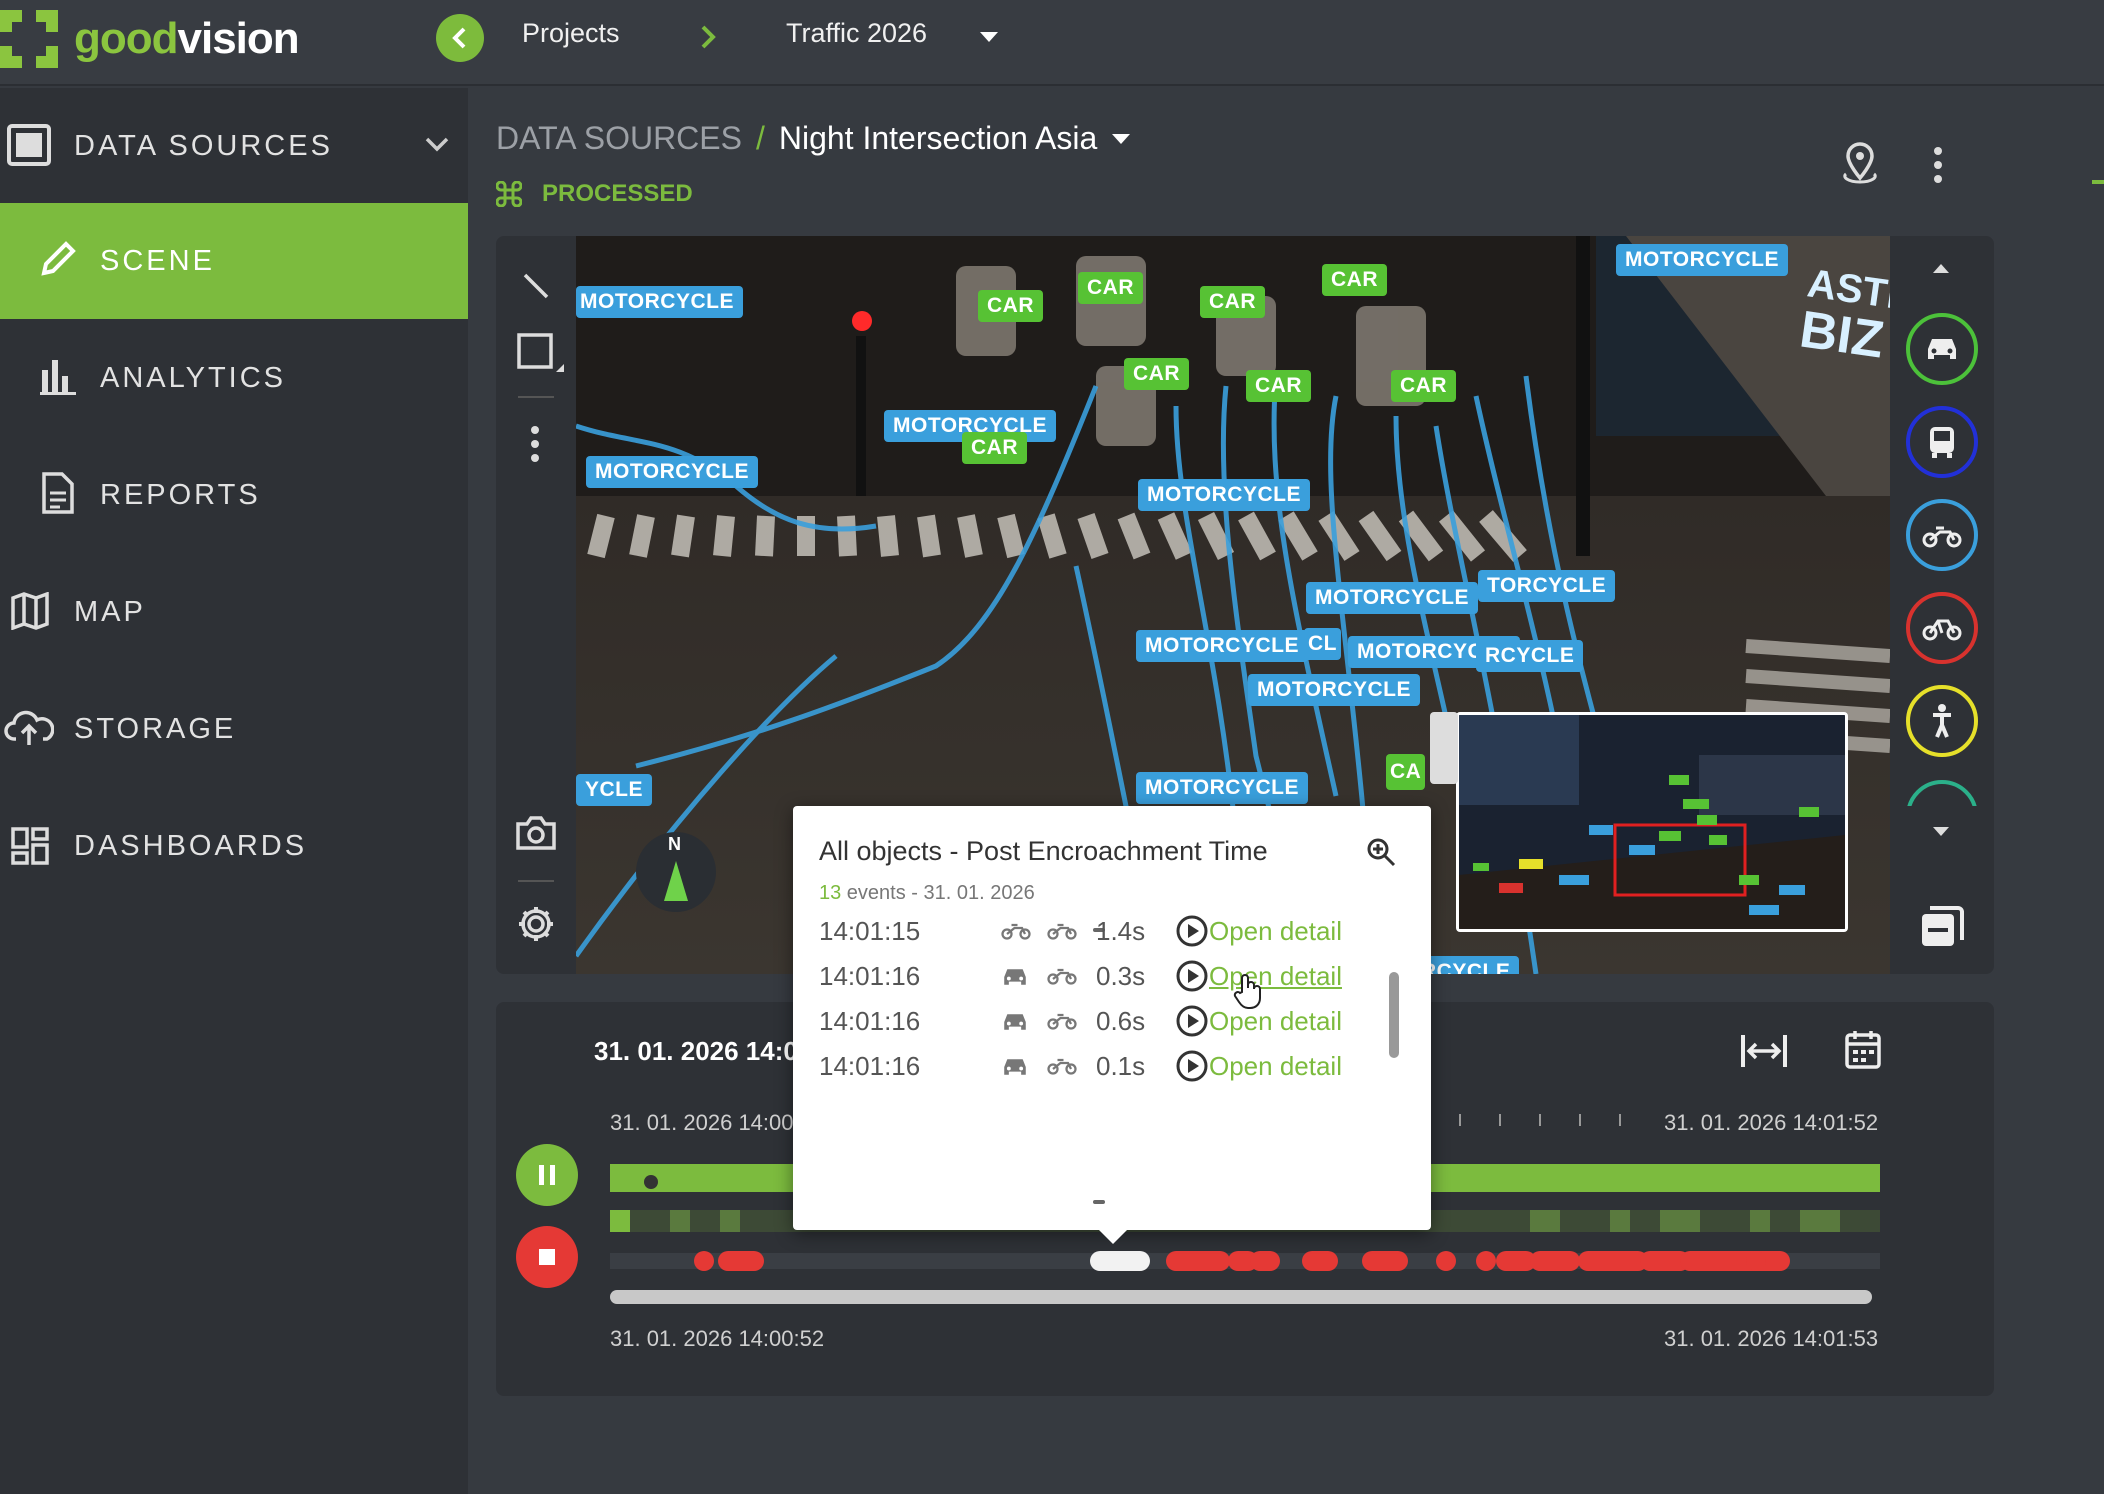 Image resolution: width=2104 pixels, height=1494 pixels. I want to click on tool-column, so click(536, 605).